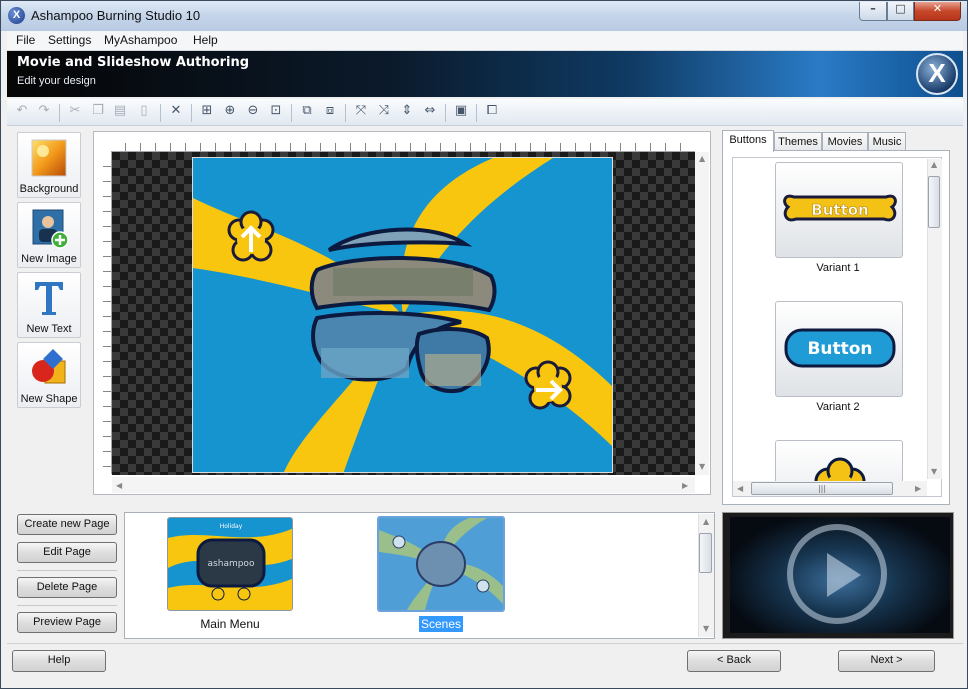 This screenshot has height=689, width=968. What do you see at coordinates (49, 399) in the screenshot?
I see `new-shape-tool-label: New Shape` at bounding box center [49, 399].